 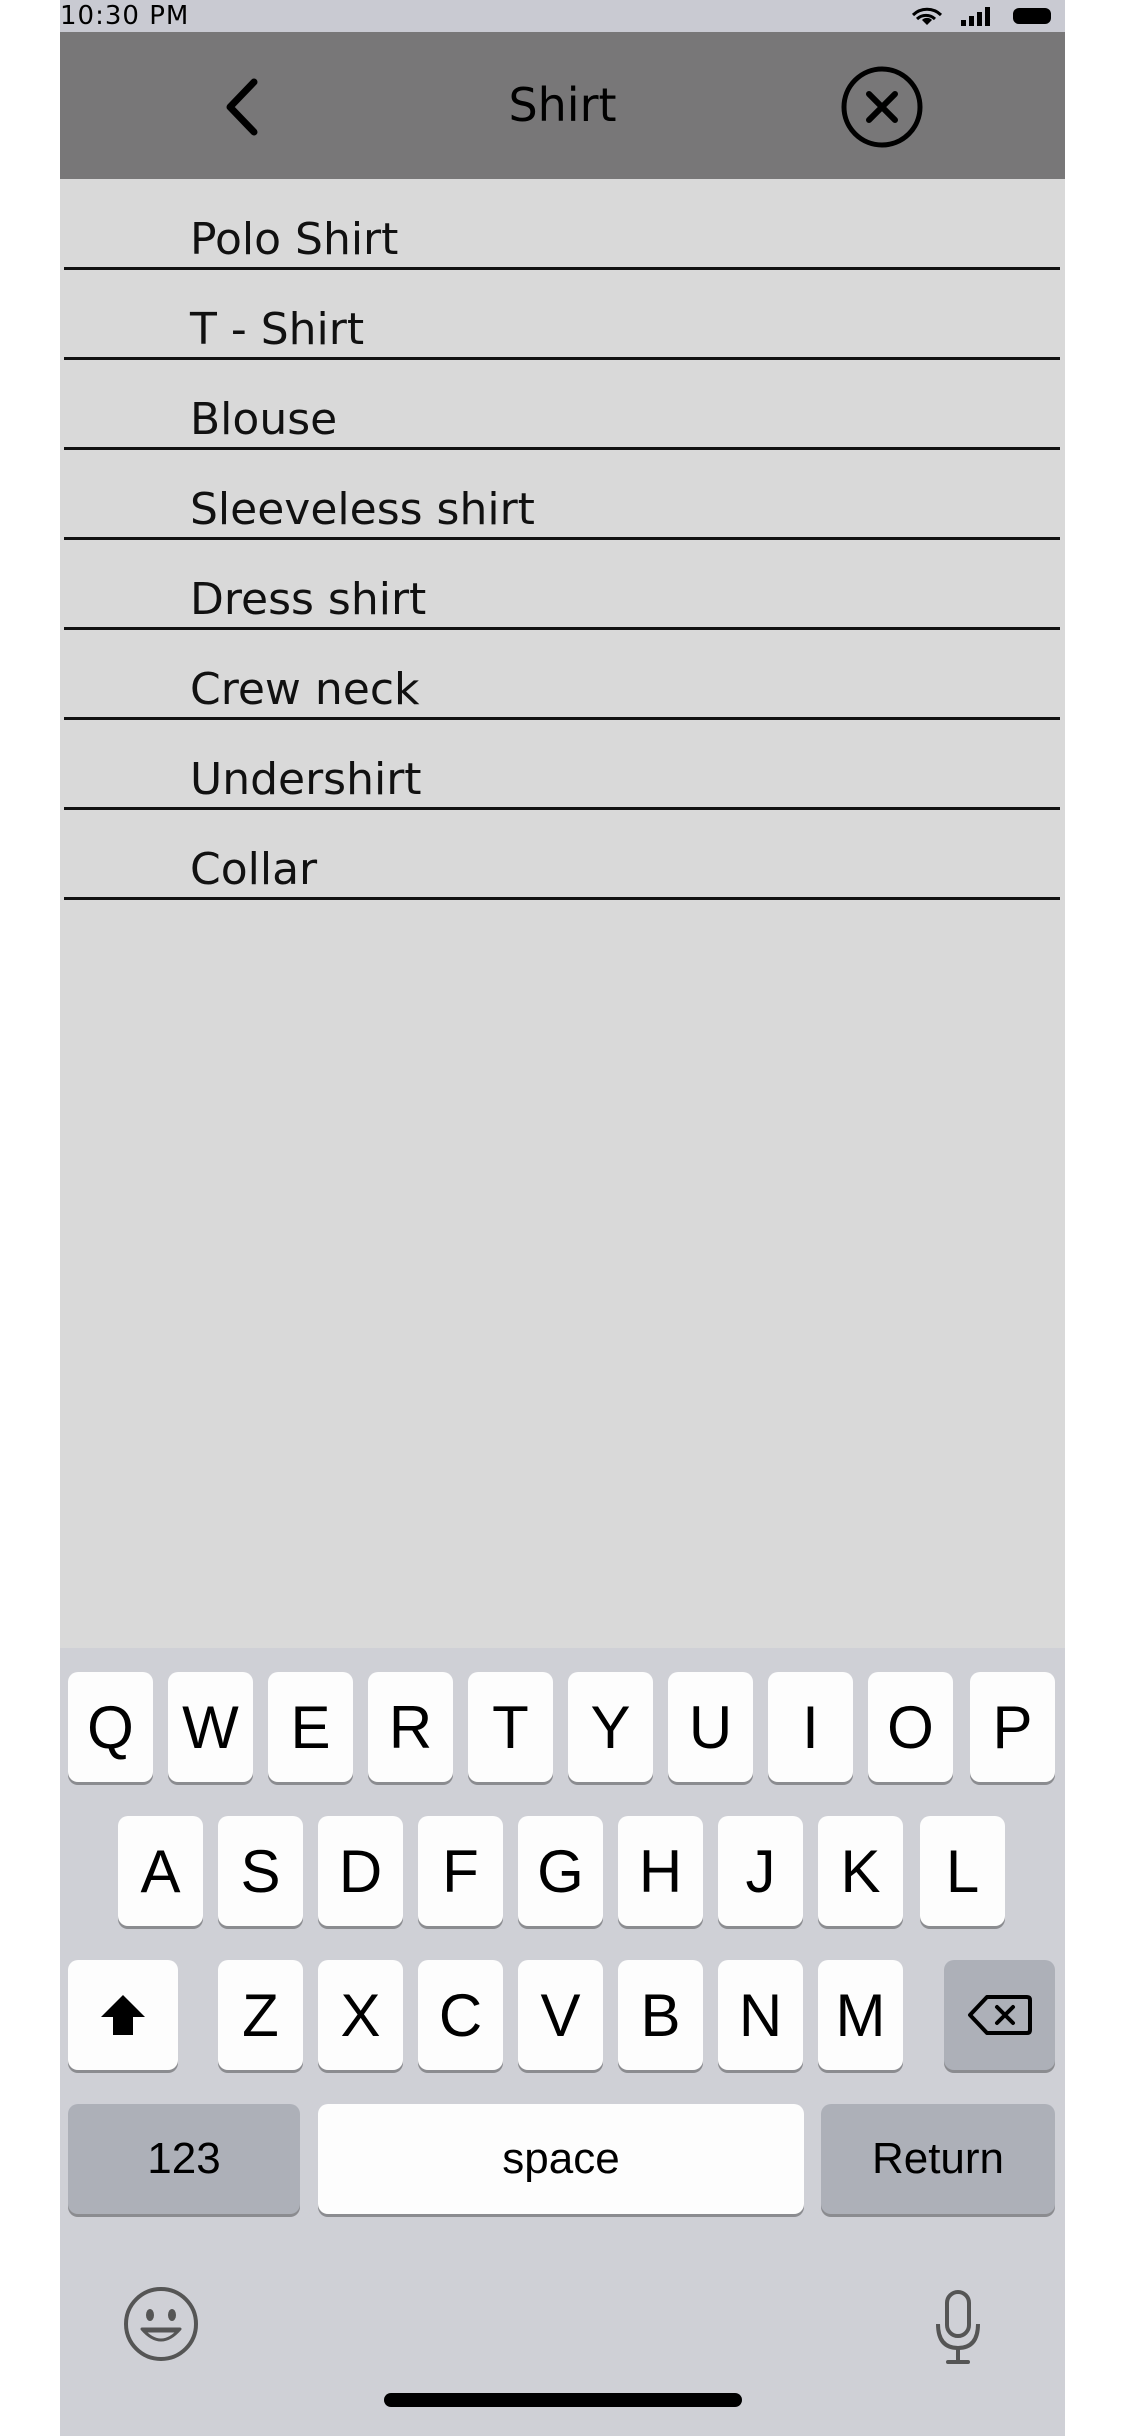 What do you see at coordinates (562, 765) in the screenshot?
I see `list-item-undershirt: Undershirt` at bounding box center [562, 765].